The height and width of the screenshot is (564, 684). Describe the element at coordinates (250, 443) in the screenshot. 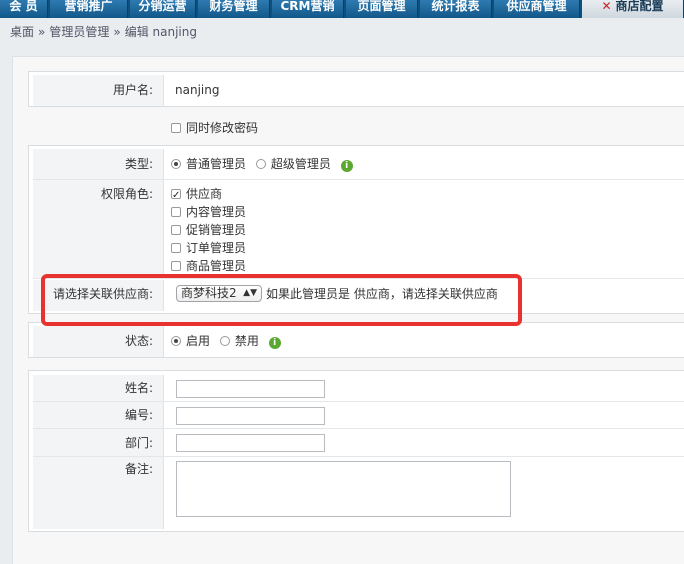

I see `dept-input` at that location.